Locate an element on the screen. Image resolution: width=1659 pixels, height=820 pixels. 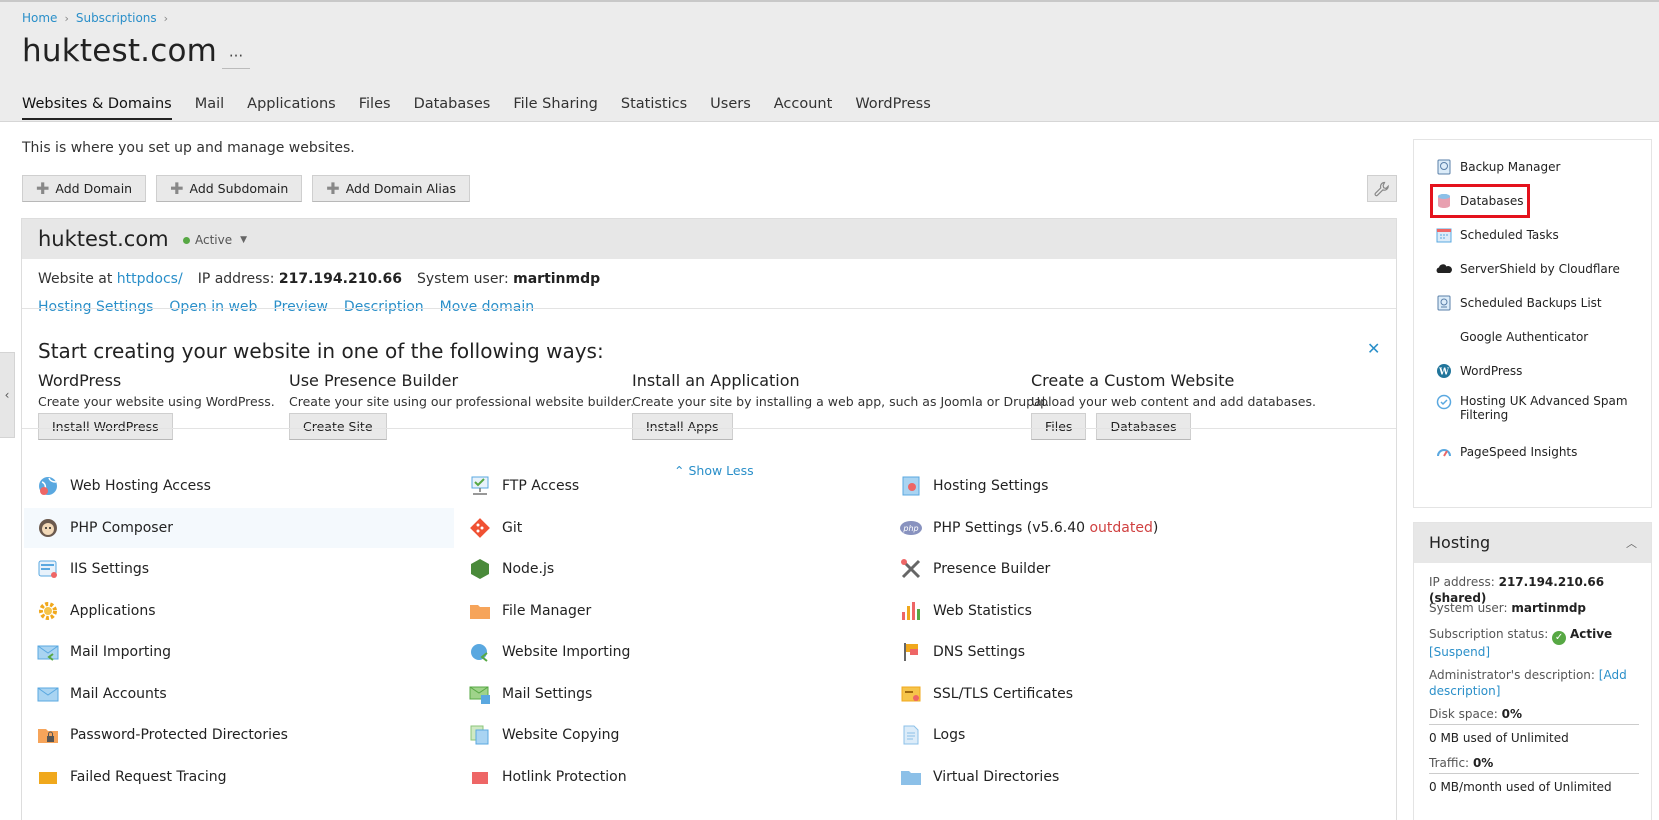
tab-mail: Mail is located at coordinates (209, 108).